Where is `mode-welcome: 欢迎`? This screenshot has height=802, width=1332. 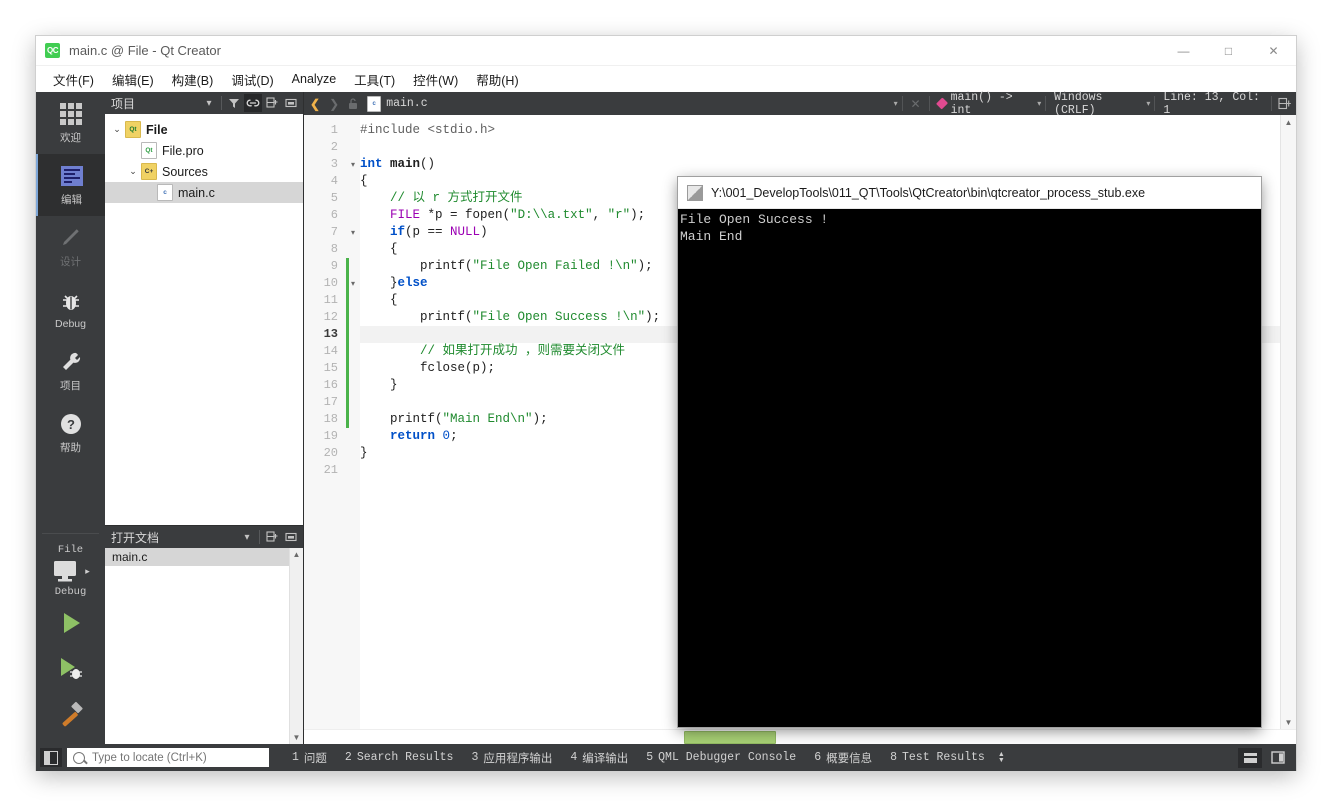 mode-welcome: 欢迎 is located at coordinates (70, 123).